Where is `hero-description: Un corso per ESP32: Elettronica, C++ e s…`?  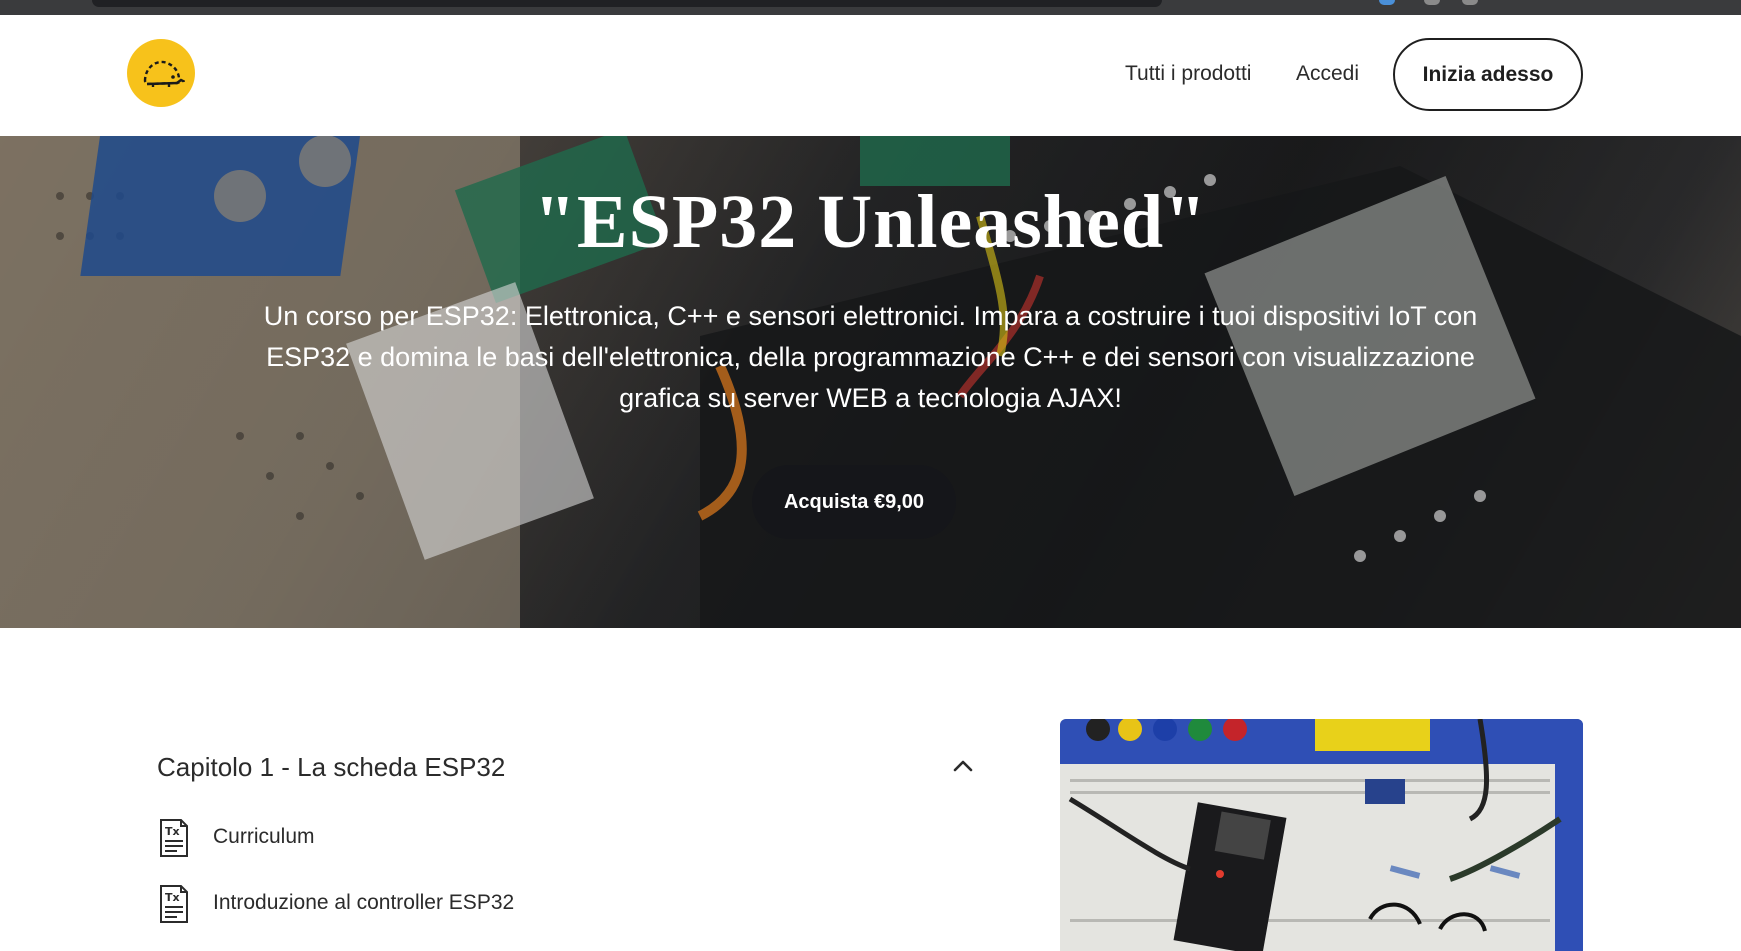
hero-description: Un corso per ESP32: Elettronica, C++ e s… is located at coordinates (870, 357).